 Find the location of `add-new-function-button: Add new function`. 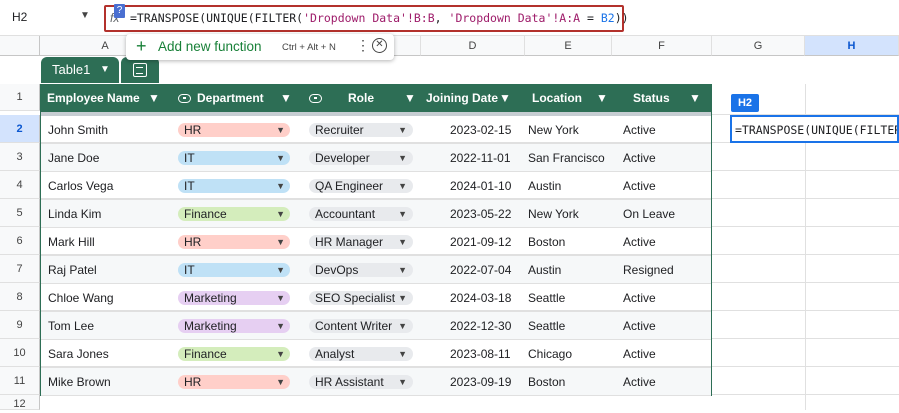

add-new-function-button: Add new function is located at coordinates (210, 46).